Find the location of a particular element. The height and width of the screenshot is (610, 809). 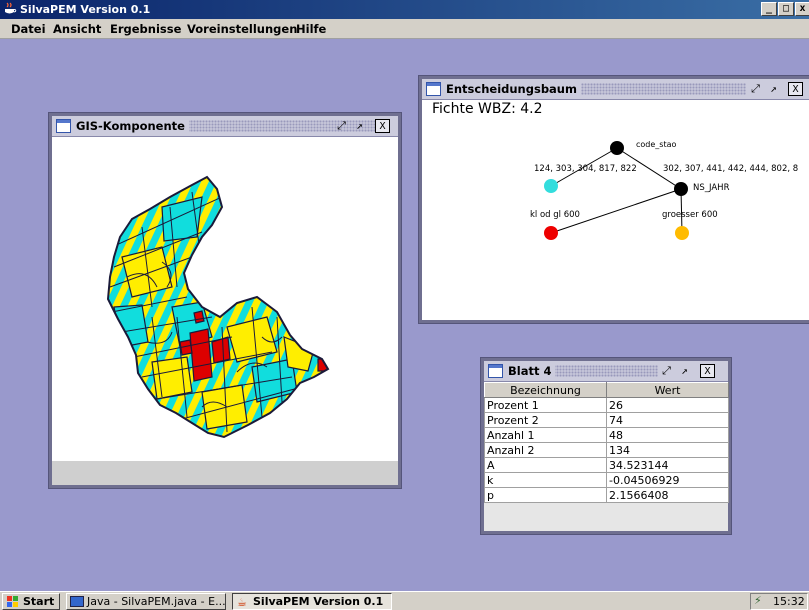

column-header-bezeichnung: Bezeichnung is located at coordinates (545, 390).